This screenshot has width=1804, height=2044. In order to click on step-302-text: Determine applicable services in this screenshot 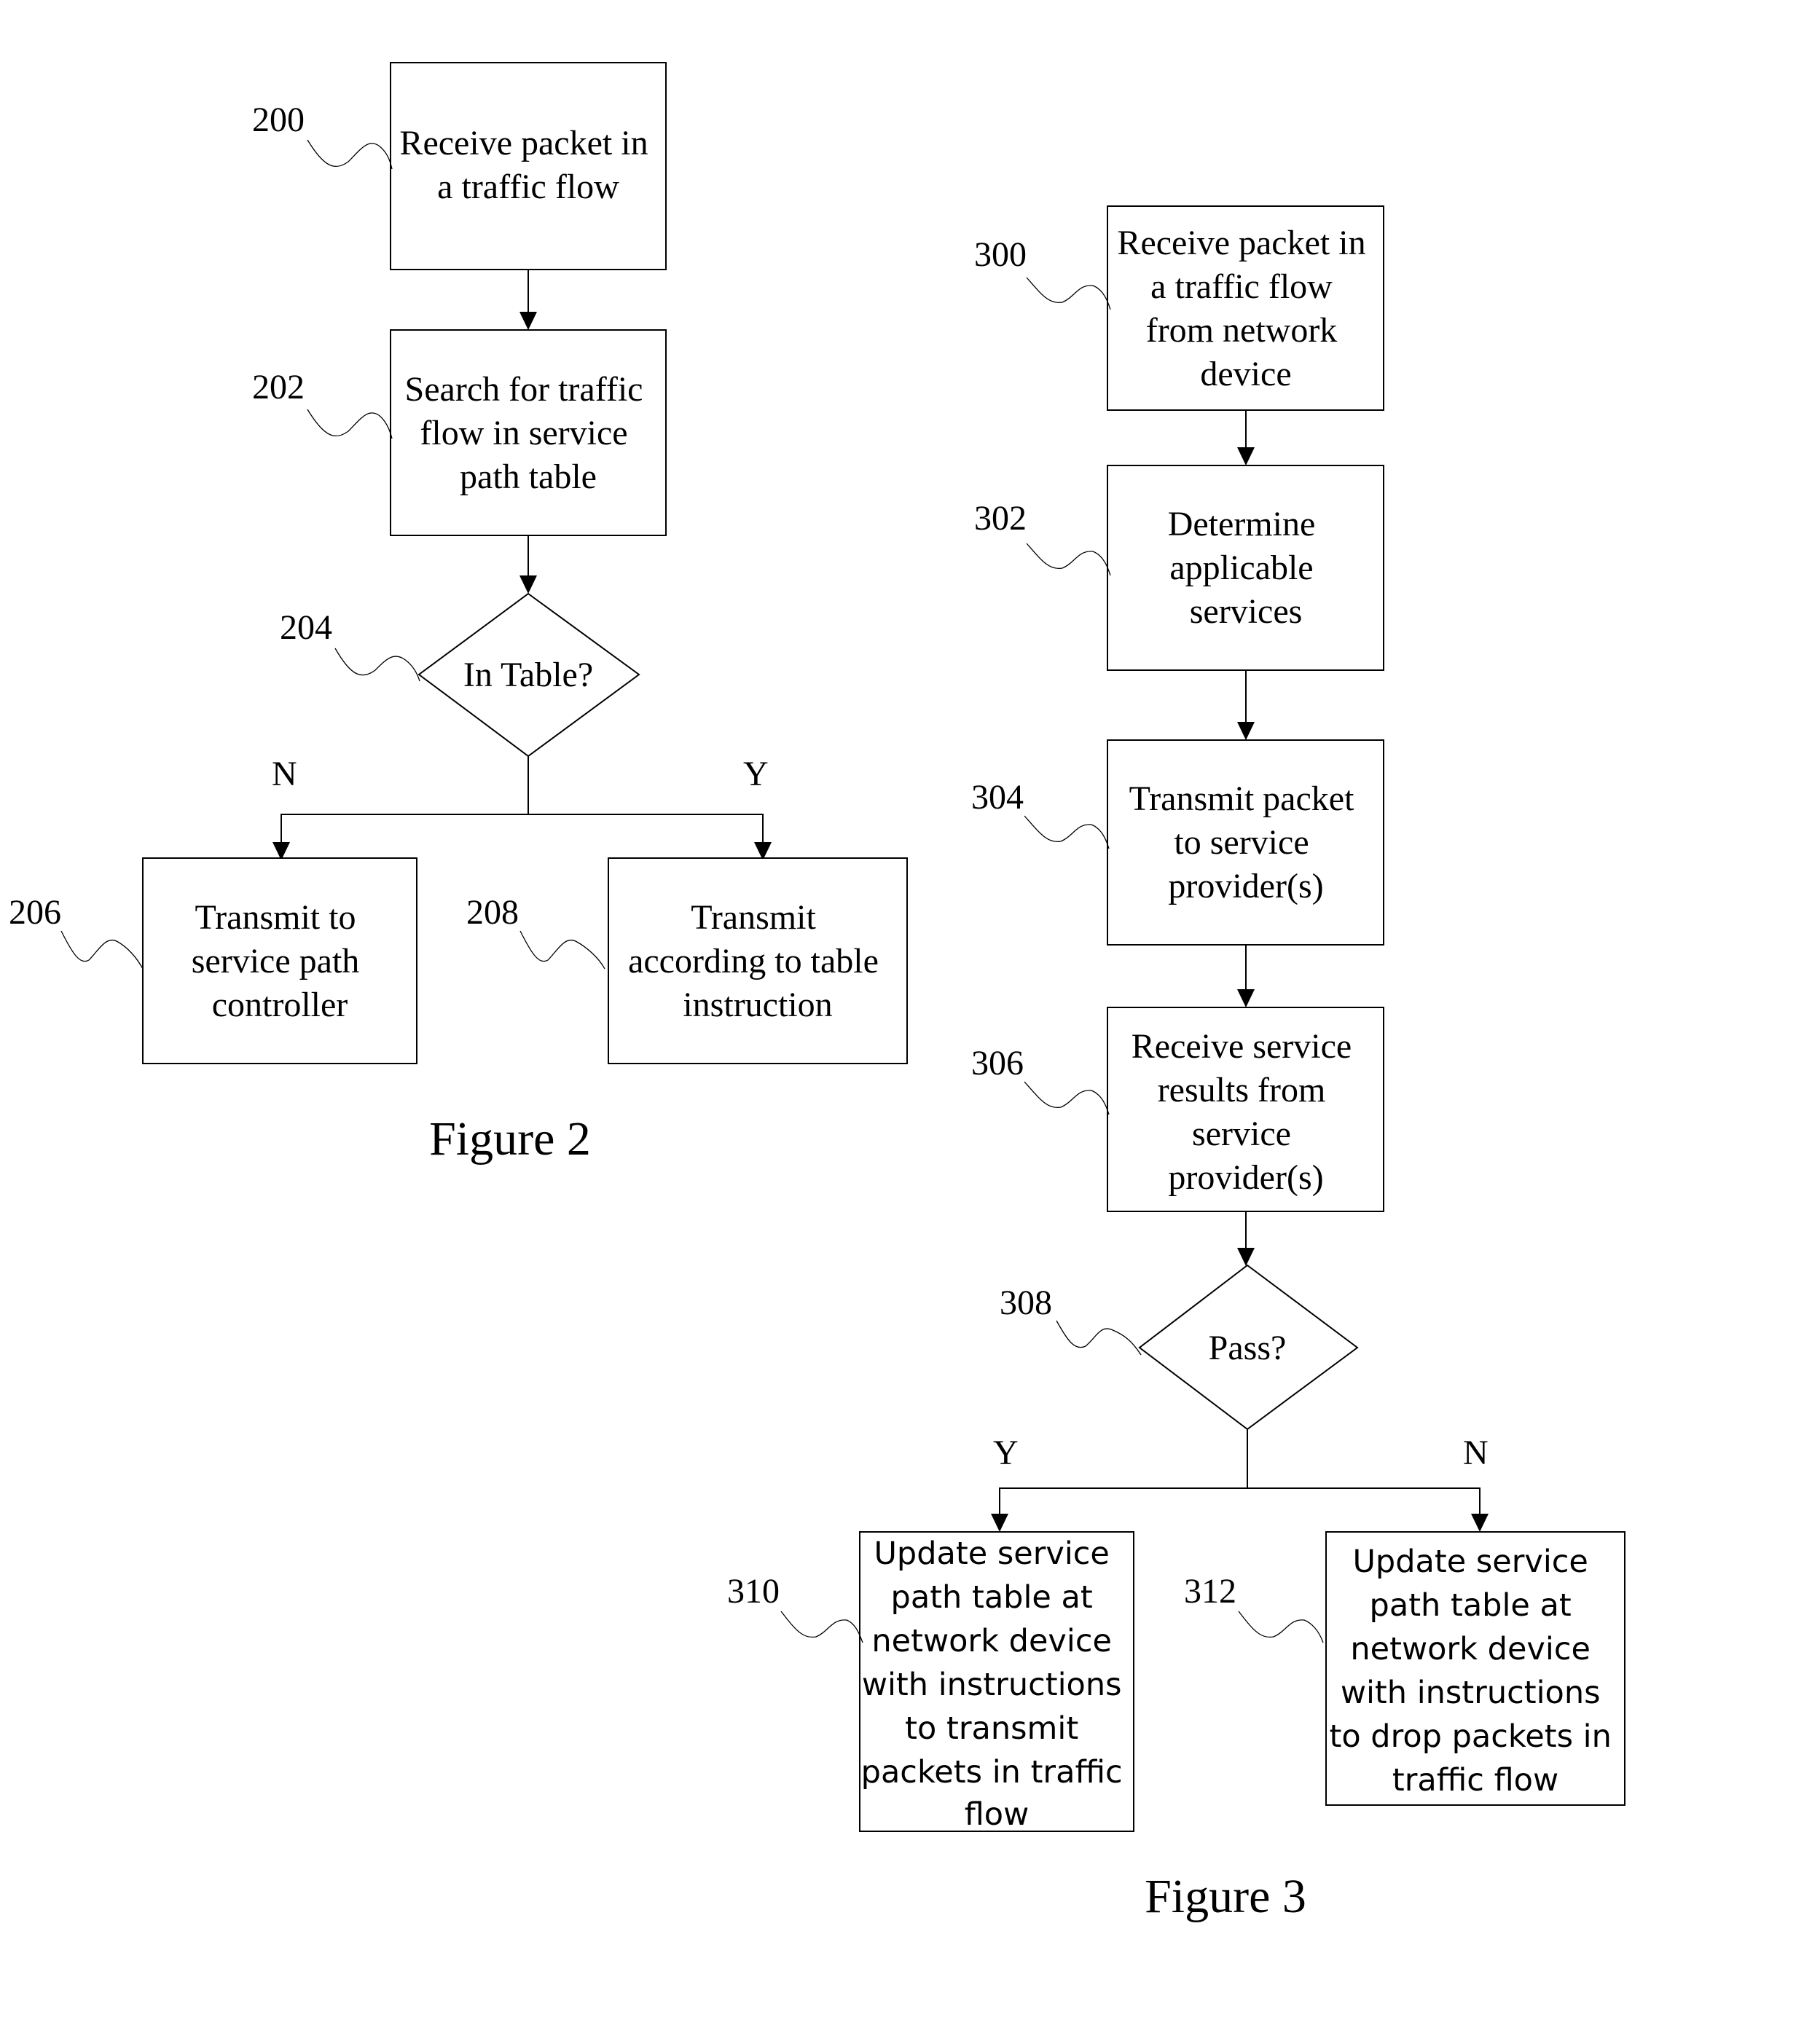, I will do `click(1247, 568)`.